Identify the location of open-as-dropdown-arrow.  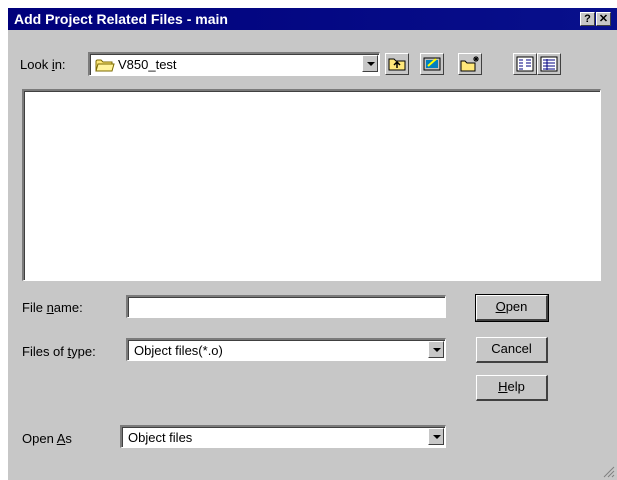
(436, 436).